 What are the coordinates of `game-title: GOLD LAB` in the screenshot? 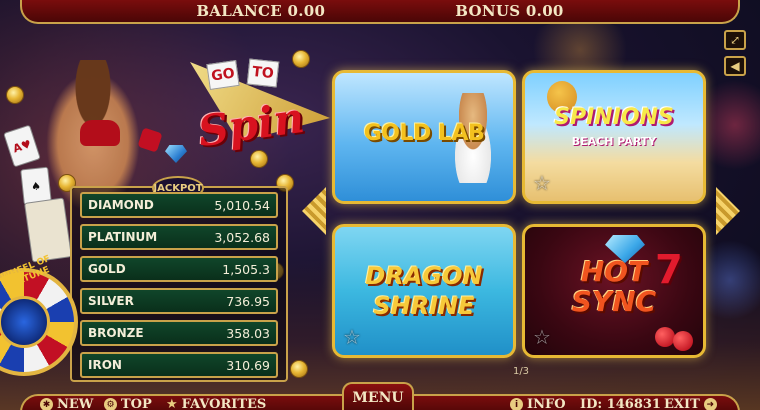 It's located at (424, 133).